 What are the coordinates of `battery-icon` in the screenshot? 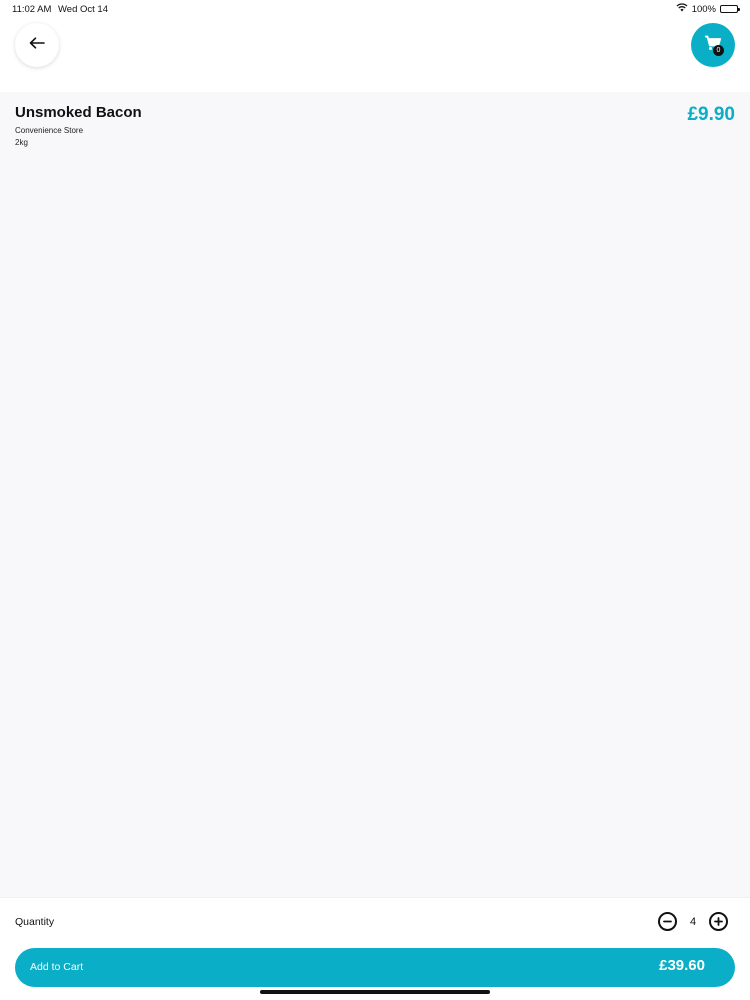 It's located at (730, 9).